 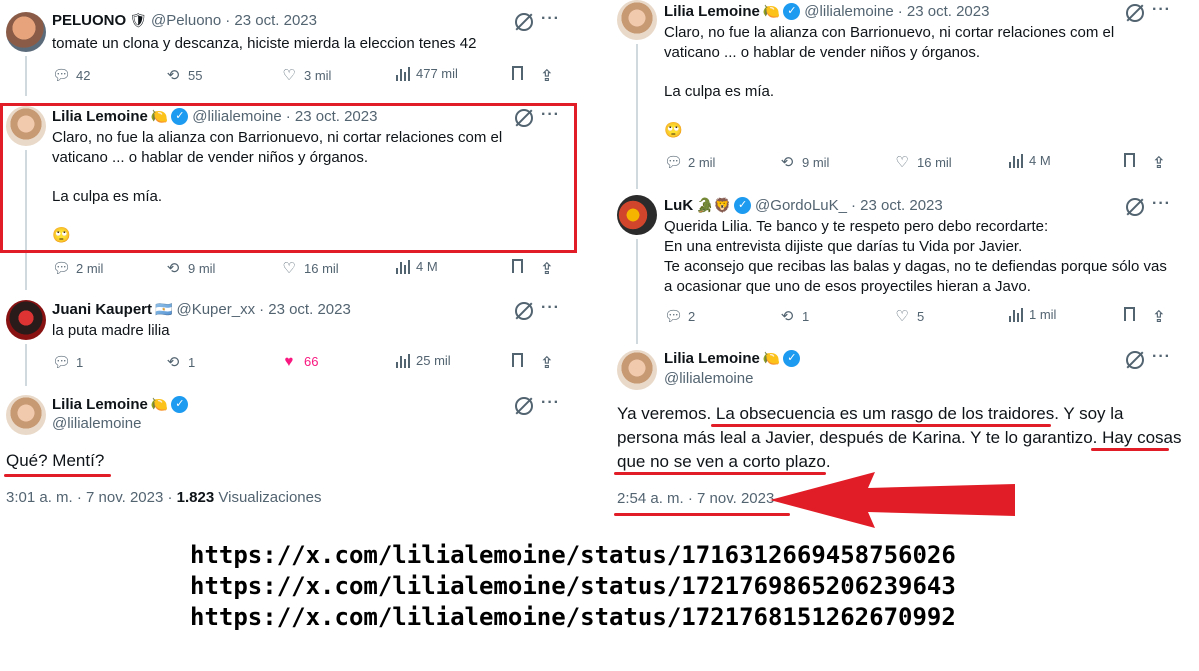 I want to click on reply-button: 💬︎ 1, so click(x=67, y=362).